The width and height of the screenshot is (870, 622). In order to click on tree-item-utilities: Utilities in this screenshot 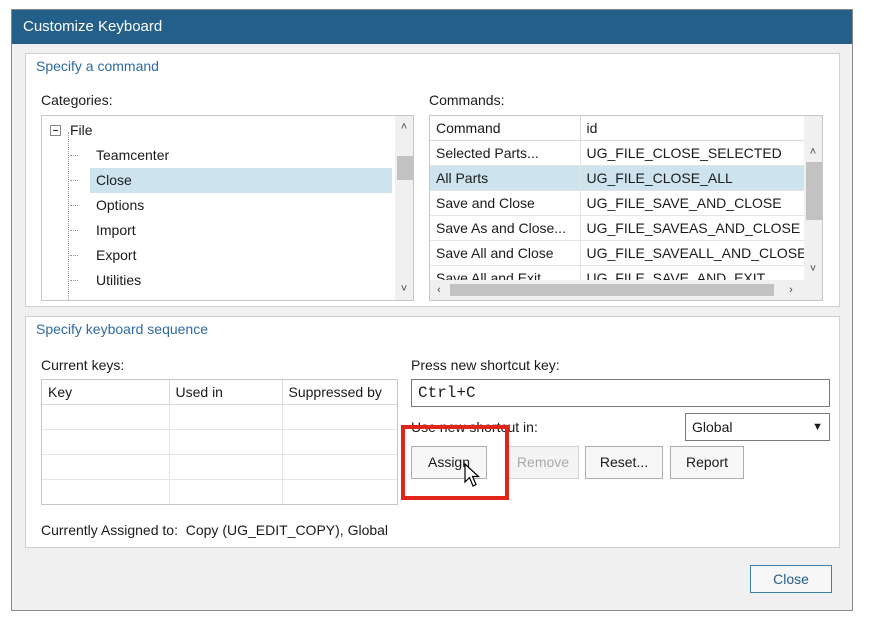, I will do `click(218, 280)`.